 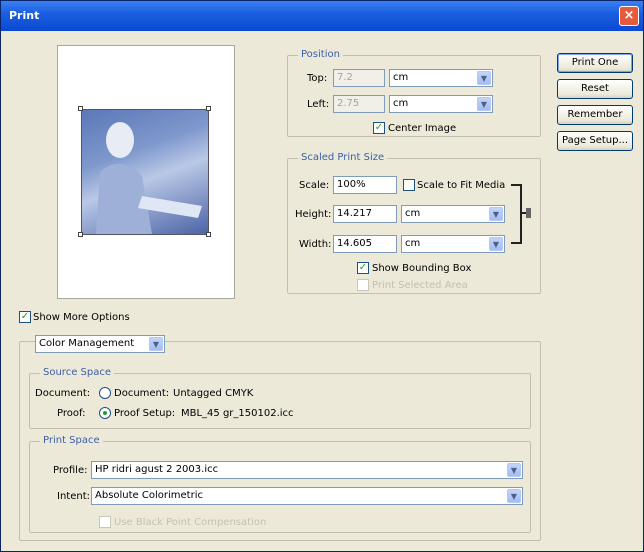 I want to click on chain-link-icon, so click(x=521, y=214).